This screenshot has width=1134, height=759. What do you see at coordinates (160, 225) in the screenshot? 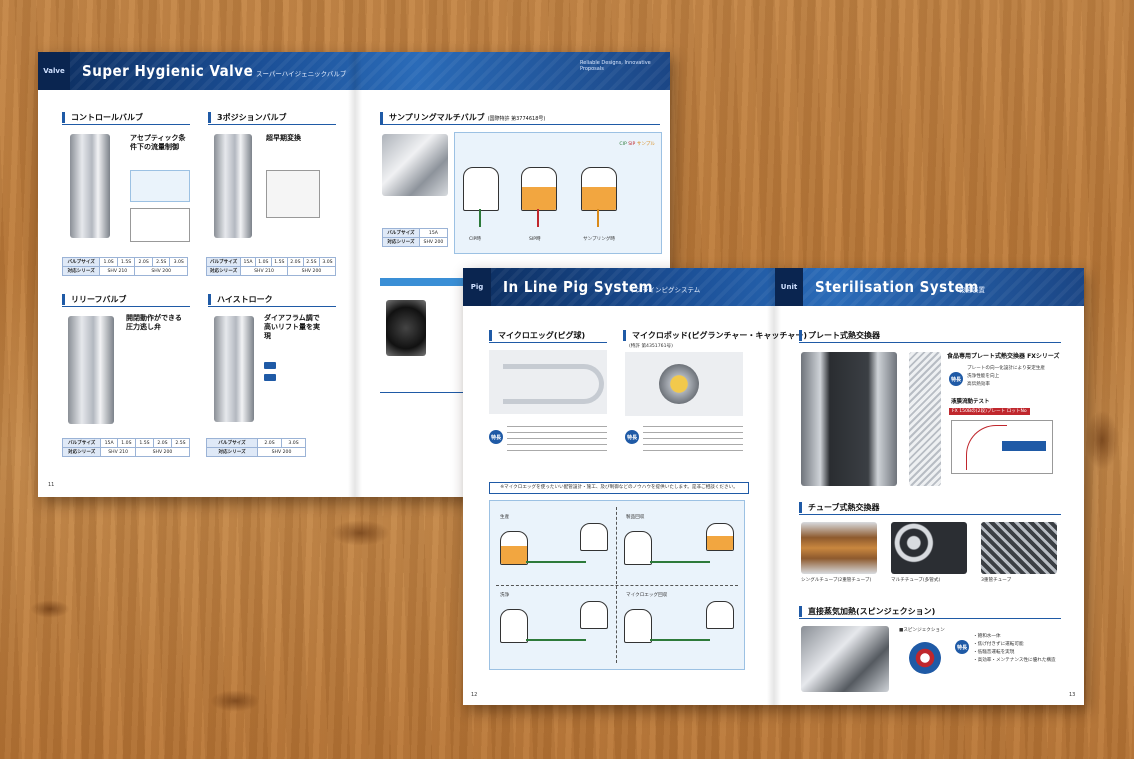
I see `control-chart` at bounding box center [160, 225].